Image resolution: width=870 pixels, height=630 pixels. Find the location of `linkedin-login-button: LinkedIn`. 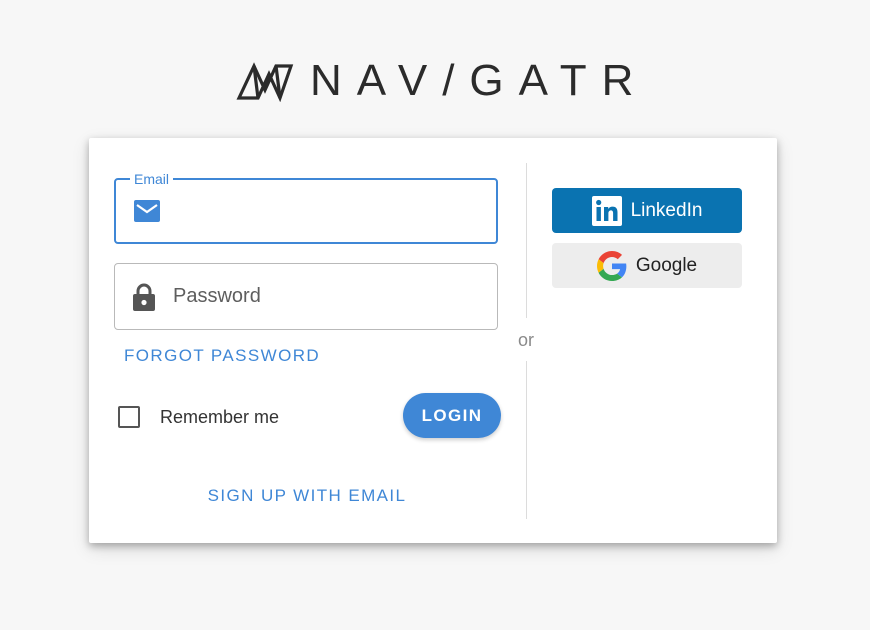

linkedin-login-button: LinkedIn is located at coordinates (647, 210).